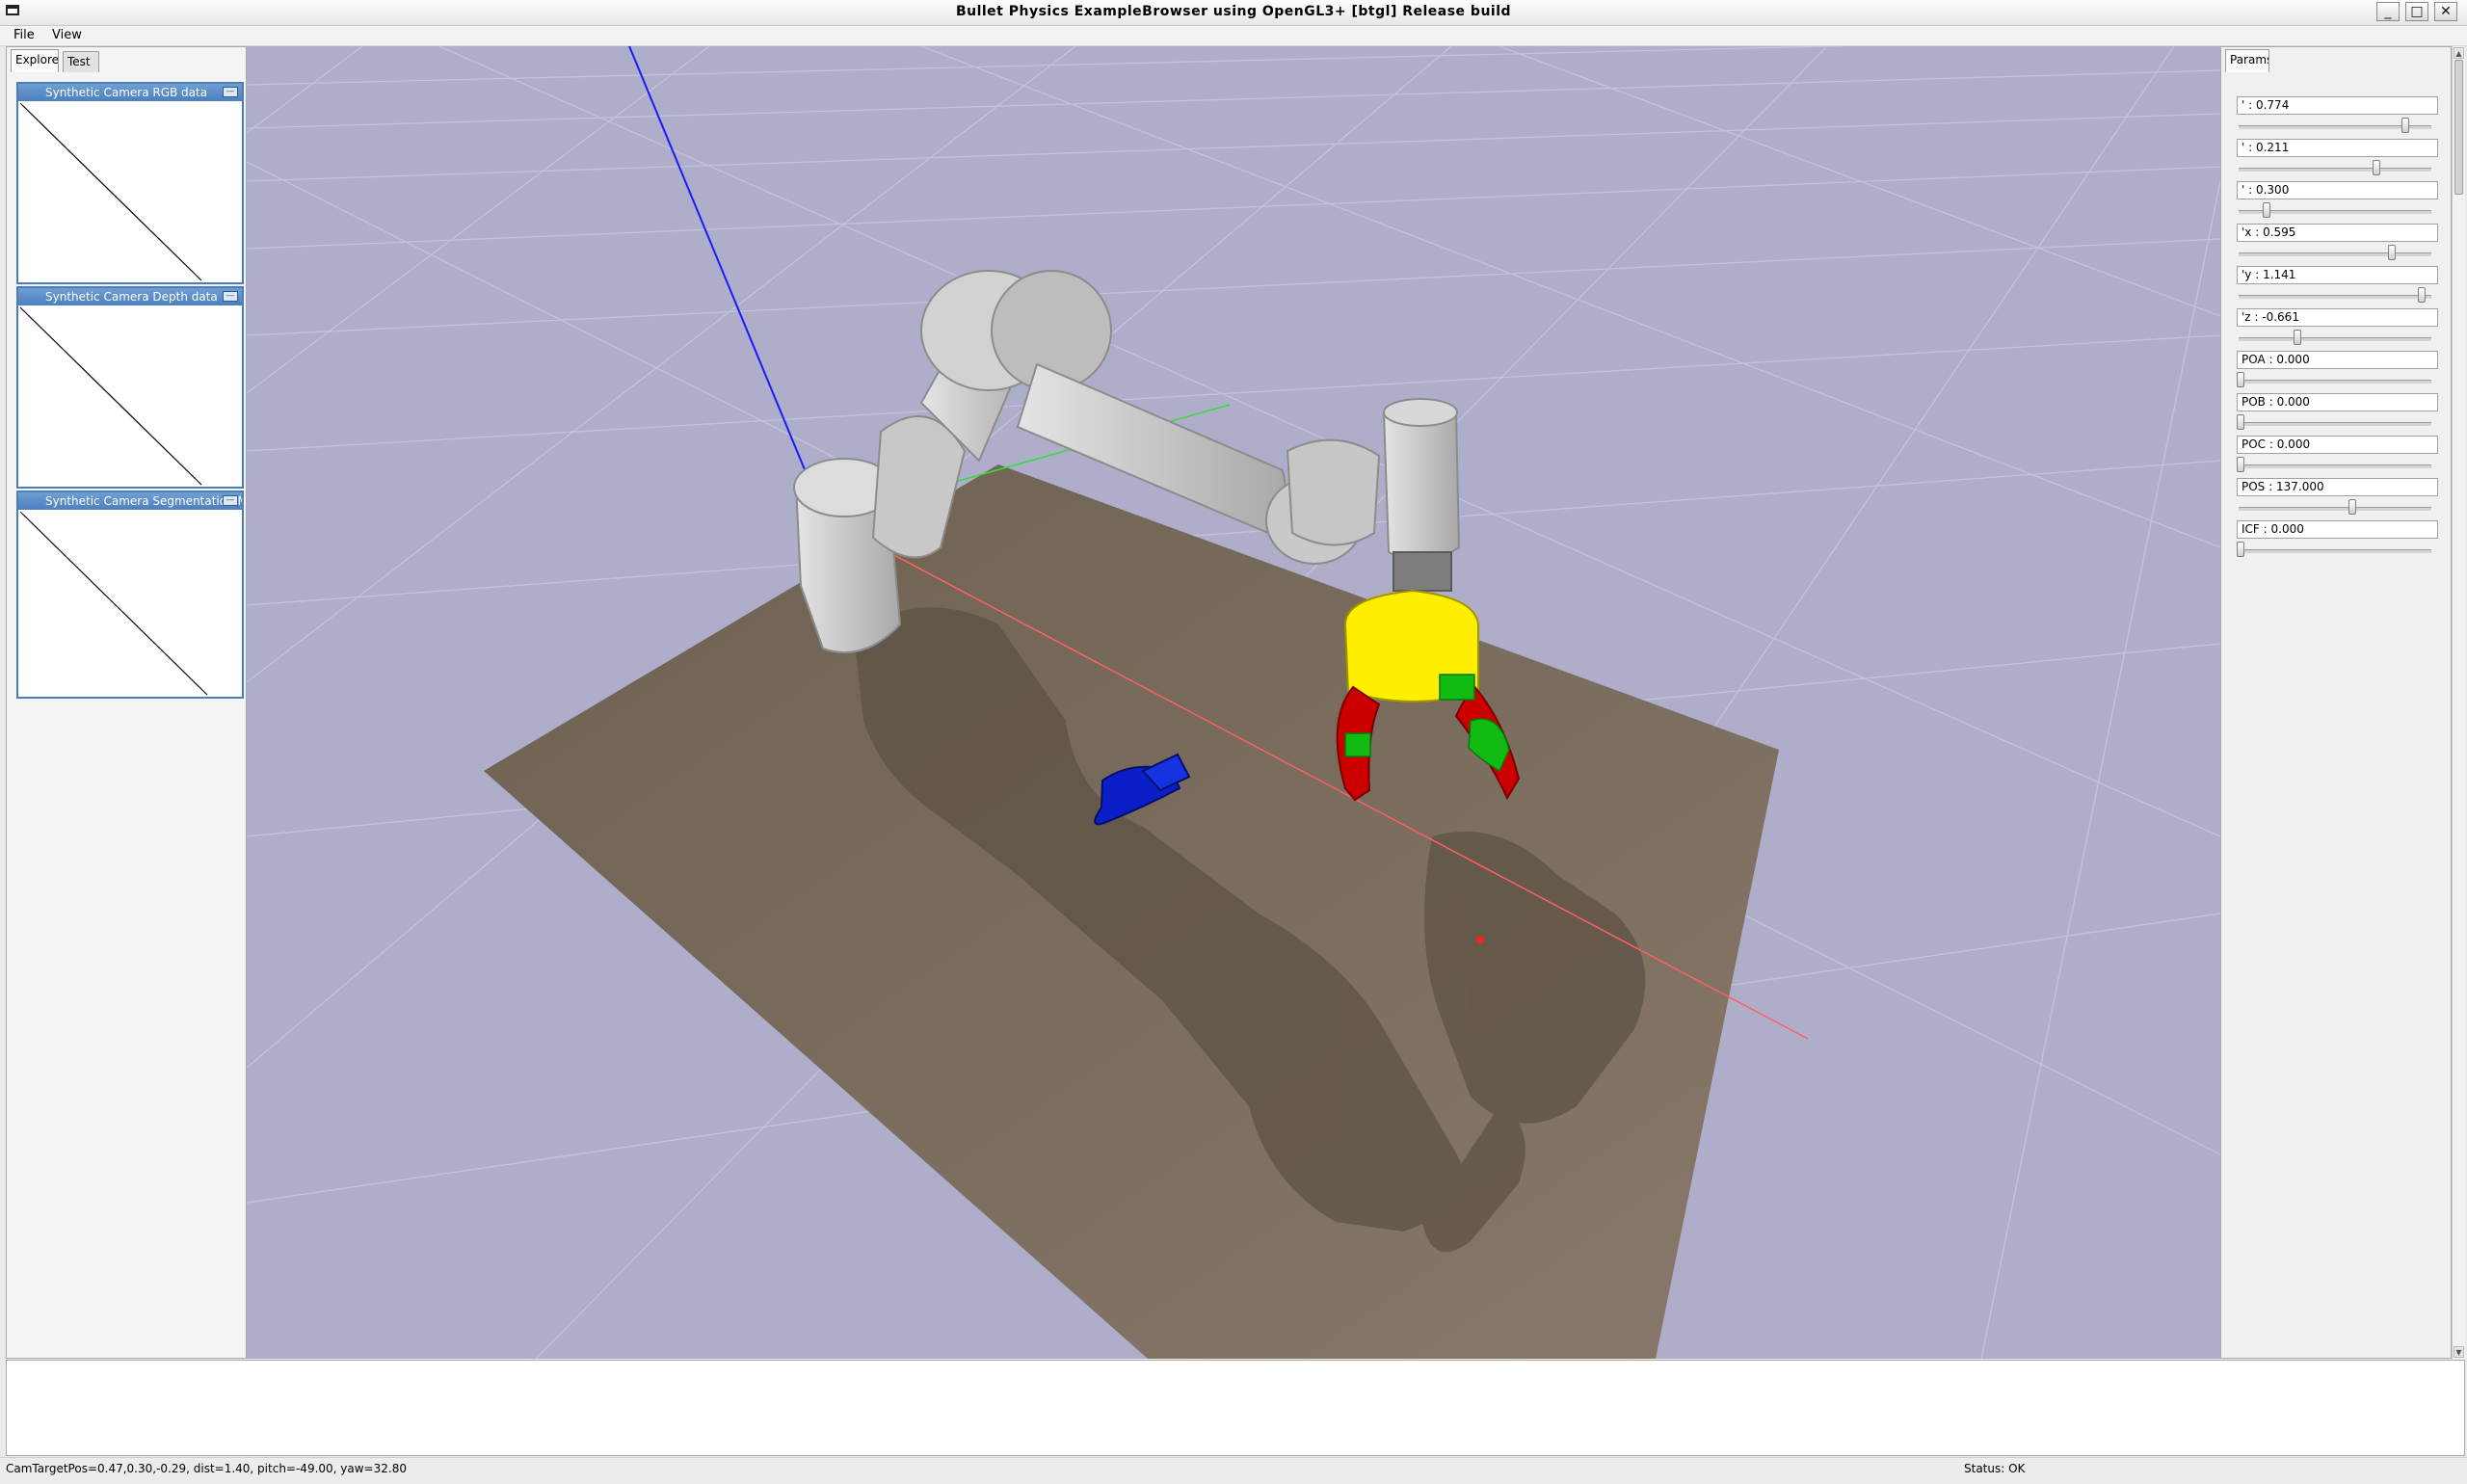 The image size is (2467, 1484). I want to click on depth-camera-title: Synthetic Camera Depth data, so click(131, 297).